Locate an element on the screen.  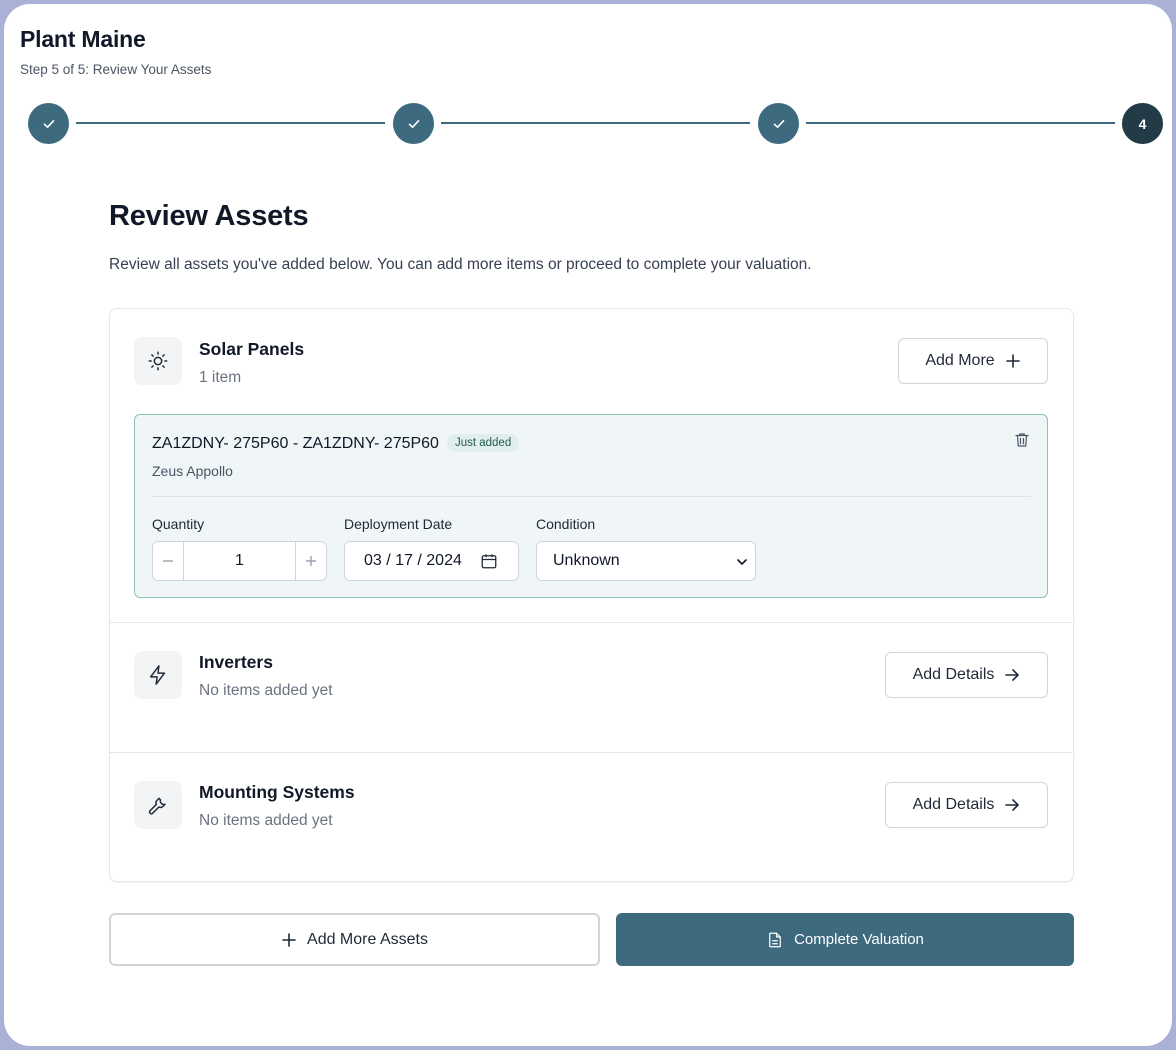
section-title: Solar Panels is located at coordinates (252, 349).